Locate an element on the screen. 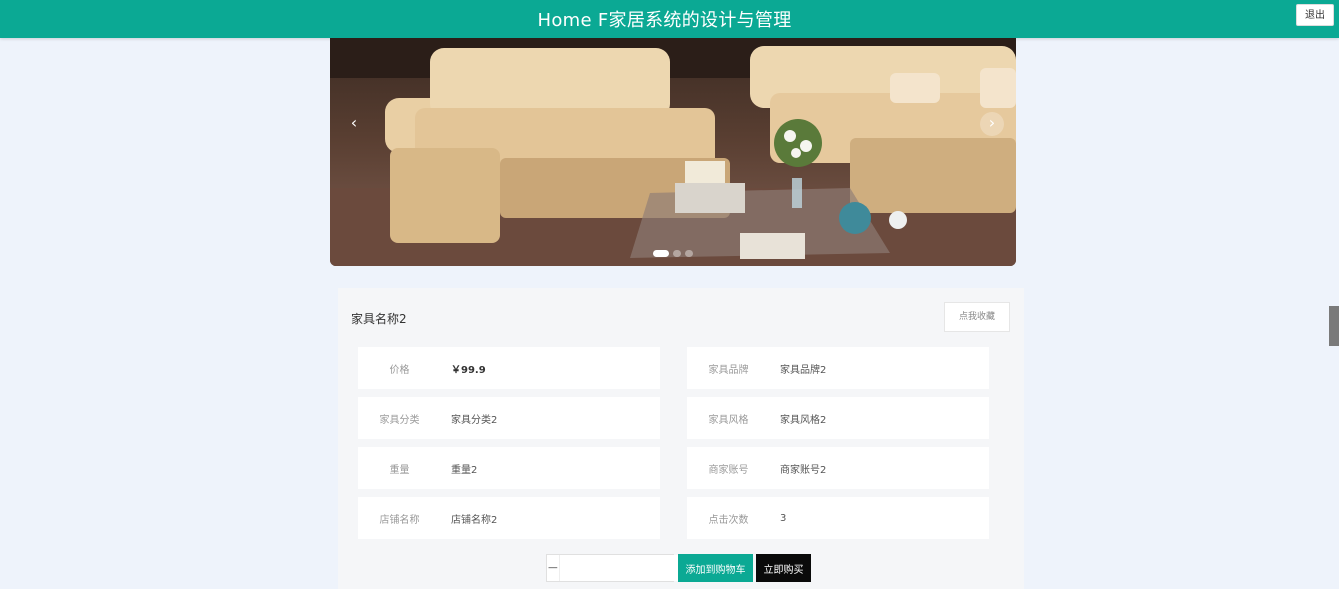  info-card-style: 家具风格 家具风格2 is located at coordinates (838, 418).